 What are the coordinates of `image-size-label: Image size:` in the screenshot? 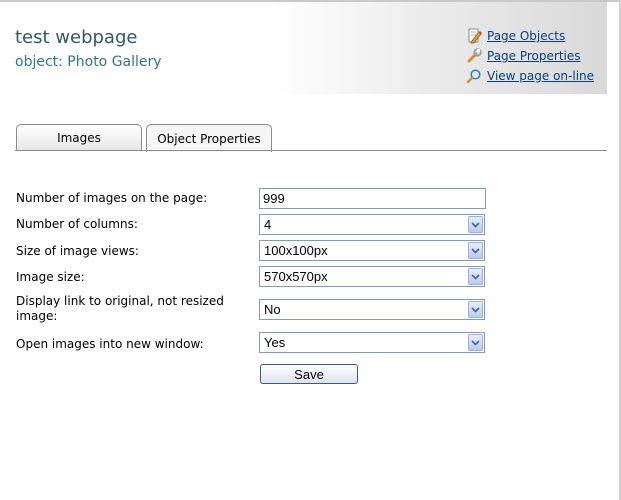 It's located at (50, 277).